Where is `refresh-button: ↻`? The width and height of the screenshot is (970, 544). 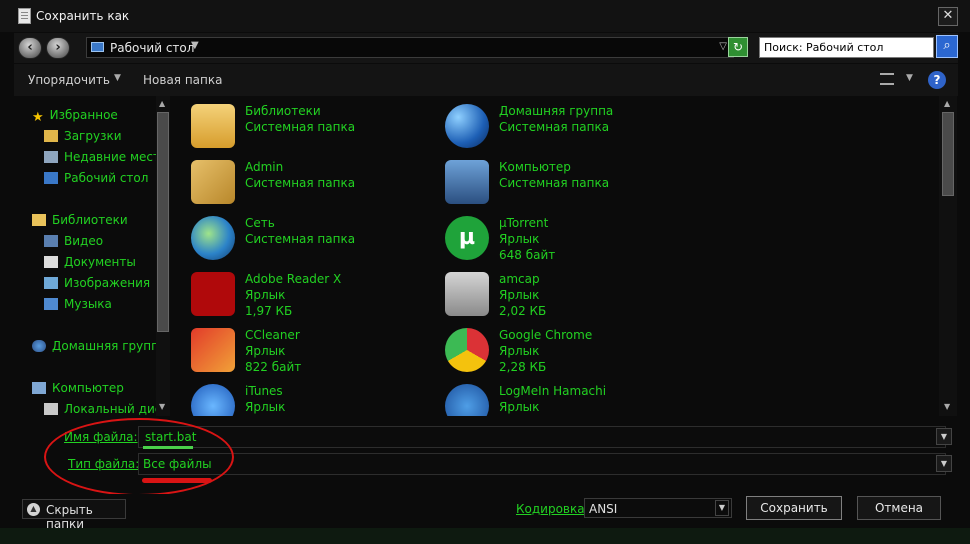 refresh-button: ↻ is located at coordinates (738, 47).